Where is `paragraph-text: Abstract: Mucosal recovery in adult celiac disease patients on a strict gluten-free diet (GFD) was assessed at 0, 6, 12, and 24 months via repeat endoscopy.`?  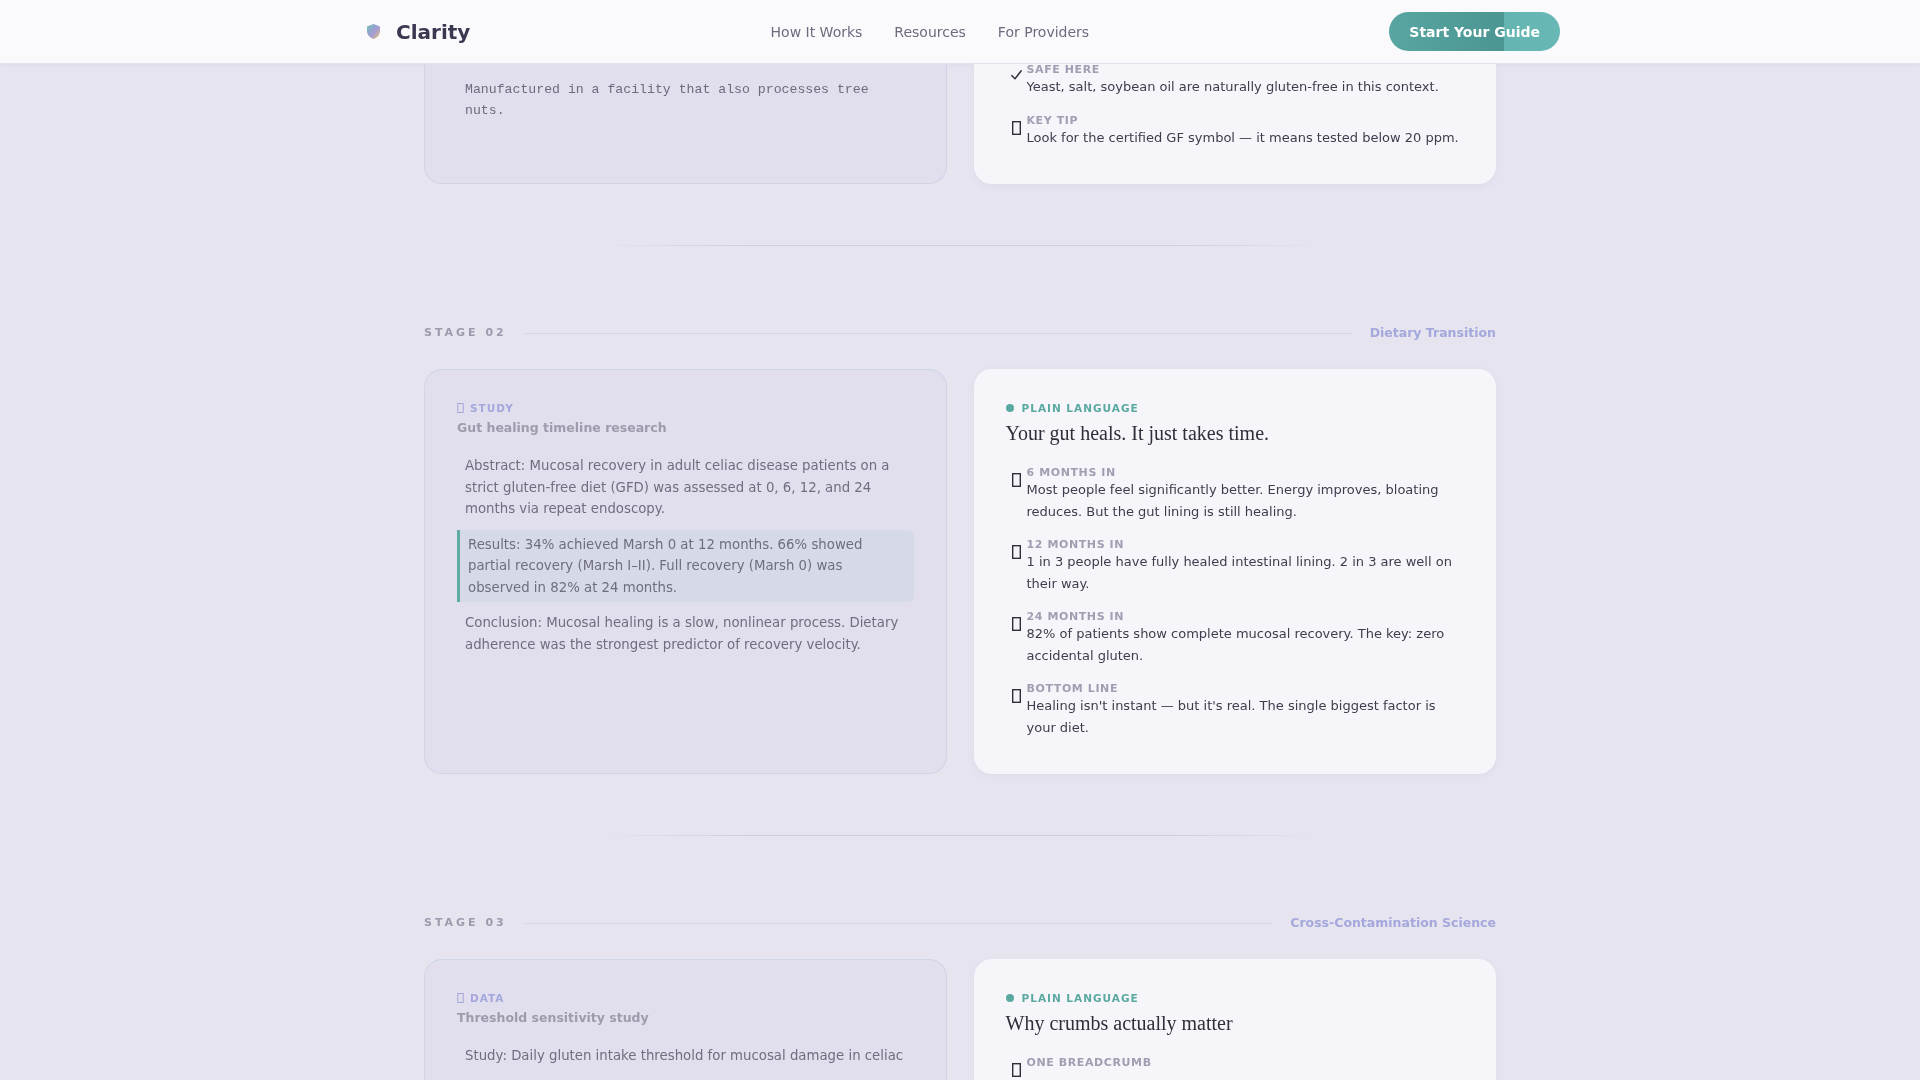
paragraph-text: Abstract: Mucosal recovery in adult celiac disease patients on a strict gluten-free diet (GFD) was assessed at 0, 6, 12, and 24 months via repeat endoscopy. is located at coordinates (677, 487).